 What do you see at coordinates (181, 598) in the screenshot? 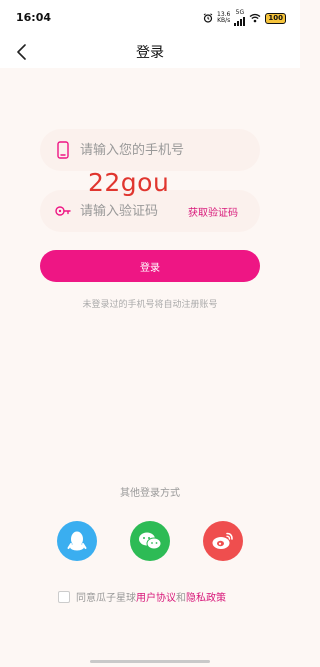
I see `agreement-and: 和` at bounding box center [181, 598].